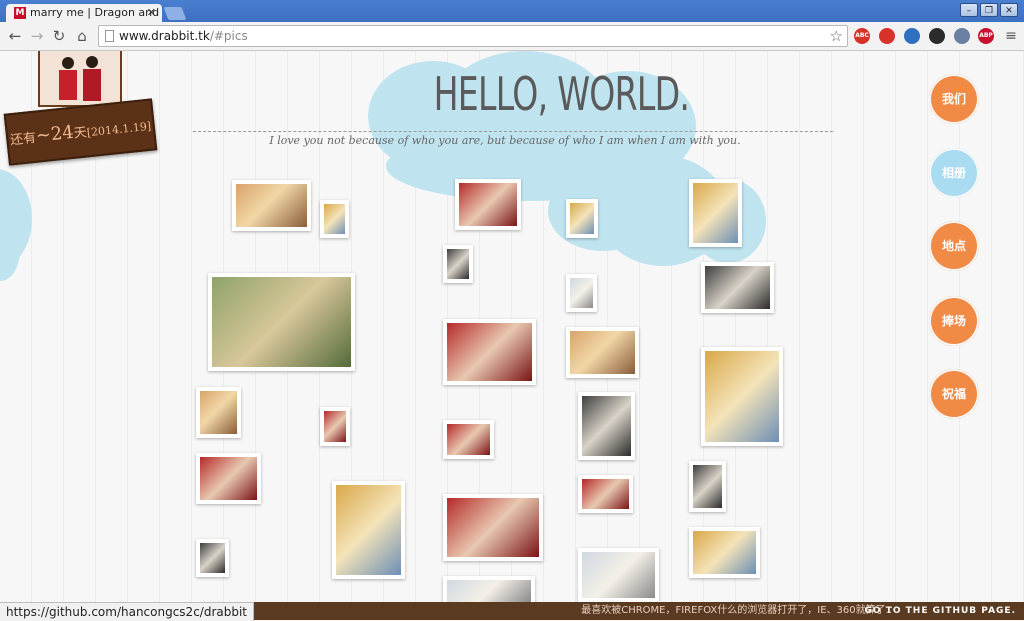  Describe the element at coordinates (82, 36) in the screenshot. I see `home-button: ⌂` at that location.